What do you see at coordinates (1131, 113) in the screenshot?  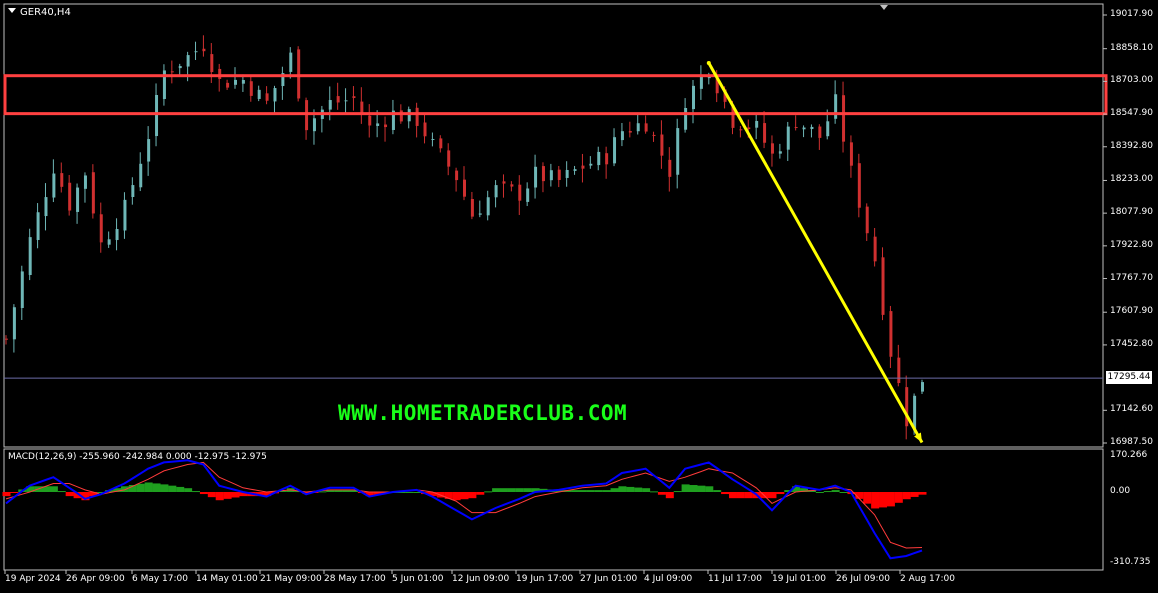 I see `y-tick-label: 18547.90` at bounding box center [1131, 113].